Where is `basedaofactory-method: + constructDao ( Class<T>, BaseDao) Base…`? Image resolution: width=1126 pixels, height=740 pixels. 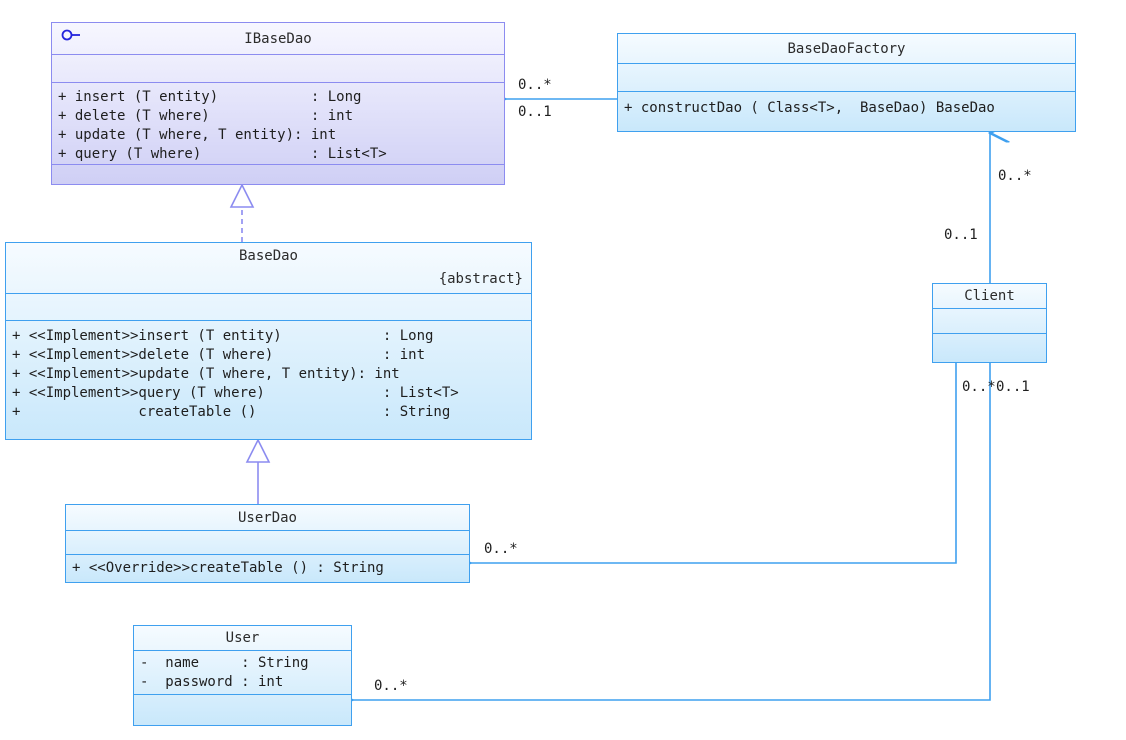
basedaofactory-method: + constructDao ( Class<T>, BaseDao) Base… is located at coordinates (809, 108).